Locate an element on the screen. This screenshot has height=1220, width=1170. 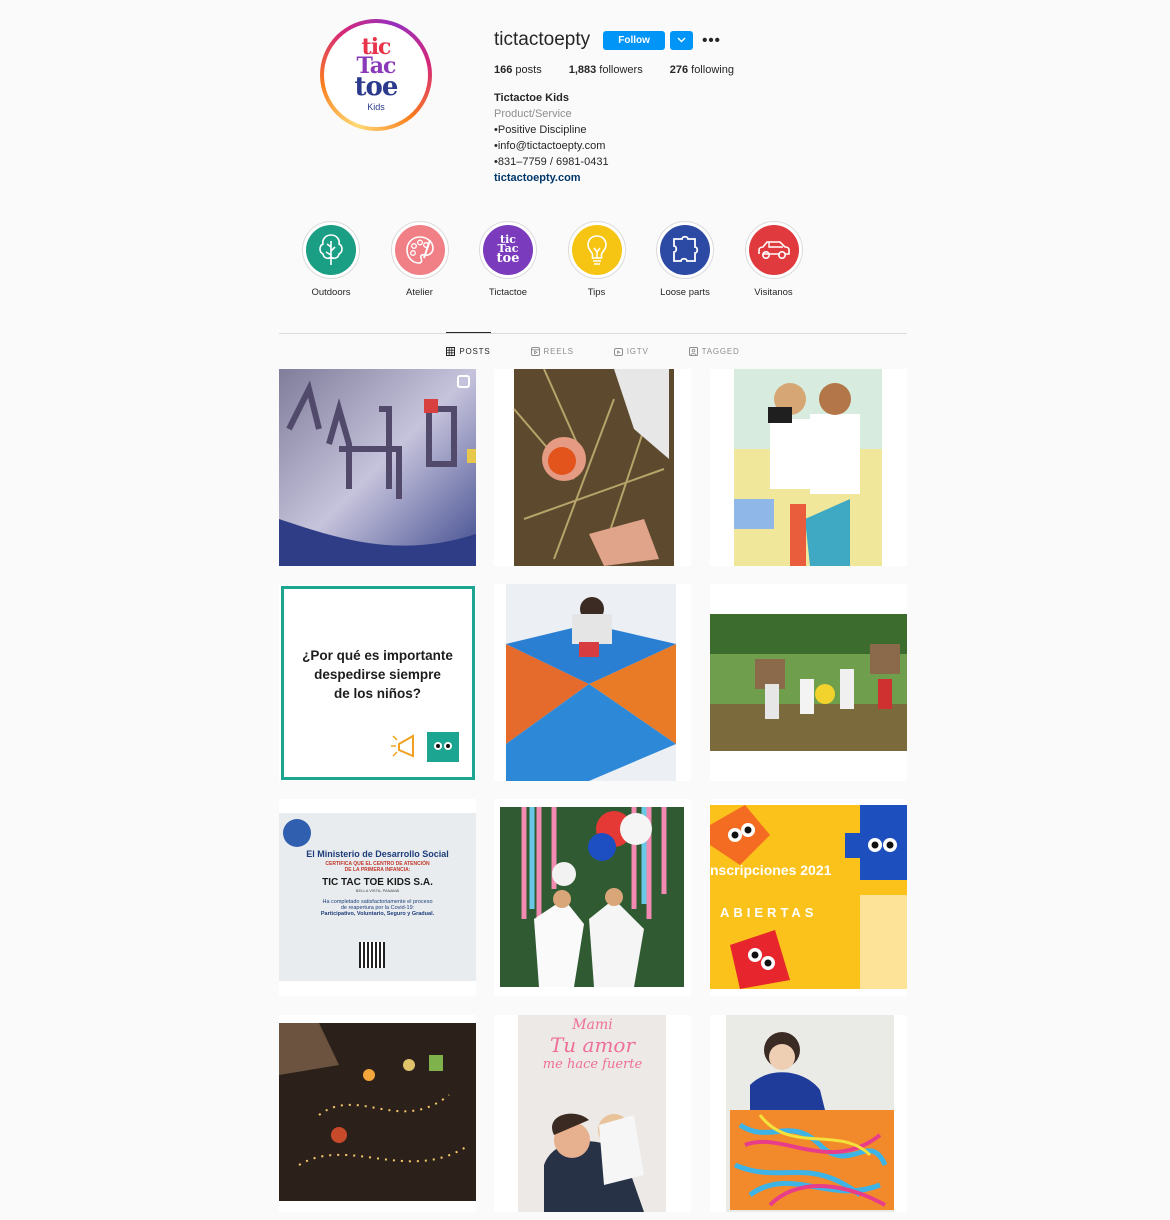
mascot-megaphone-icon is located at coordinates (425, 747).